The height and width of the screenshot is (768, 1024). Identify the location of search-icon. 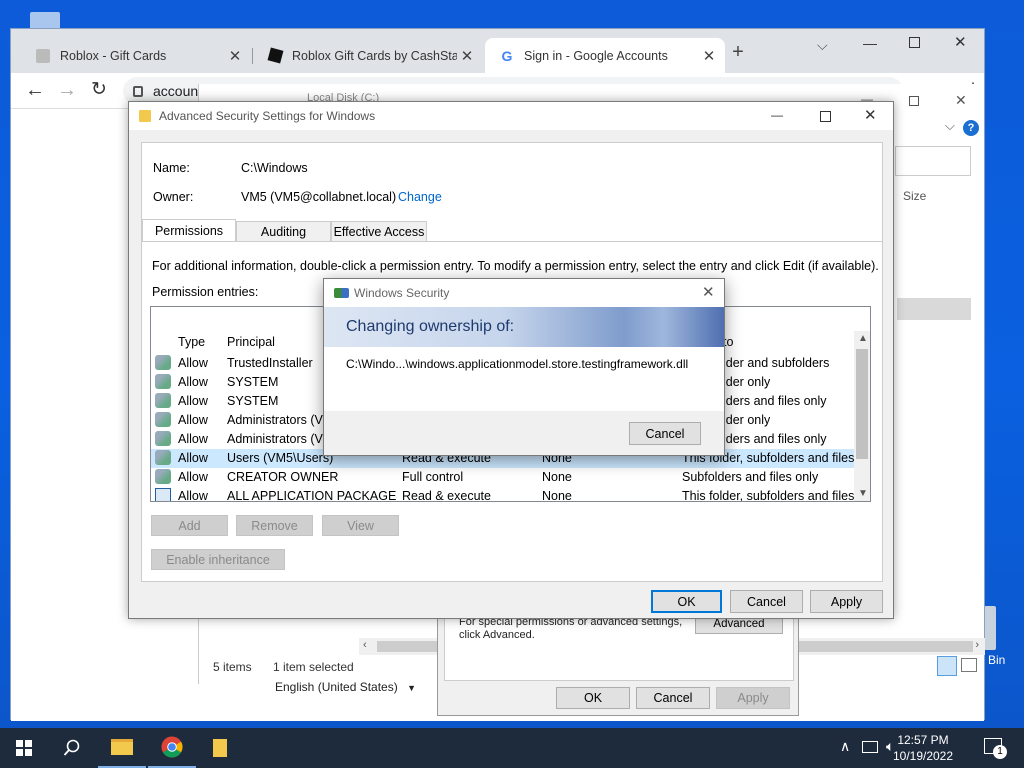
(72, 748).